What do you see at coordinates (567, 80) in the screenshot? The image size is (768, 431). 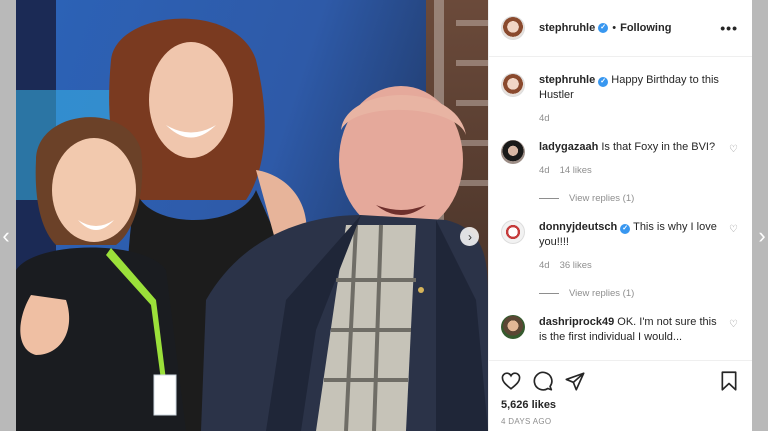 I see `caption-username: stephruhle` at bounding box center [567, 80].